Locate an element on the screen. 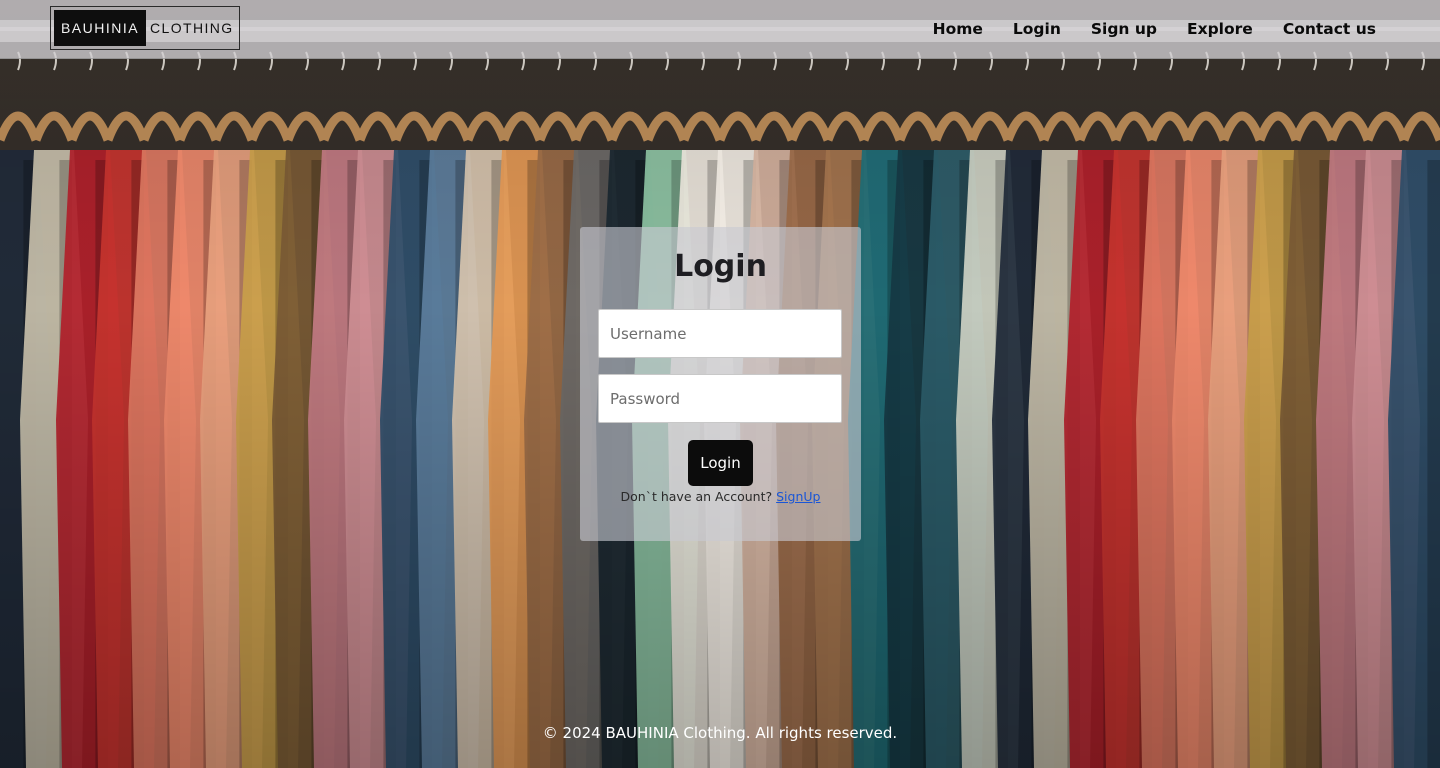 Image resolution: width=1440 pixels, height=768 pixels. nav-links: Home Login Sign up Explore Contact us is located at coordinates (1154, 29).